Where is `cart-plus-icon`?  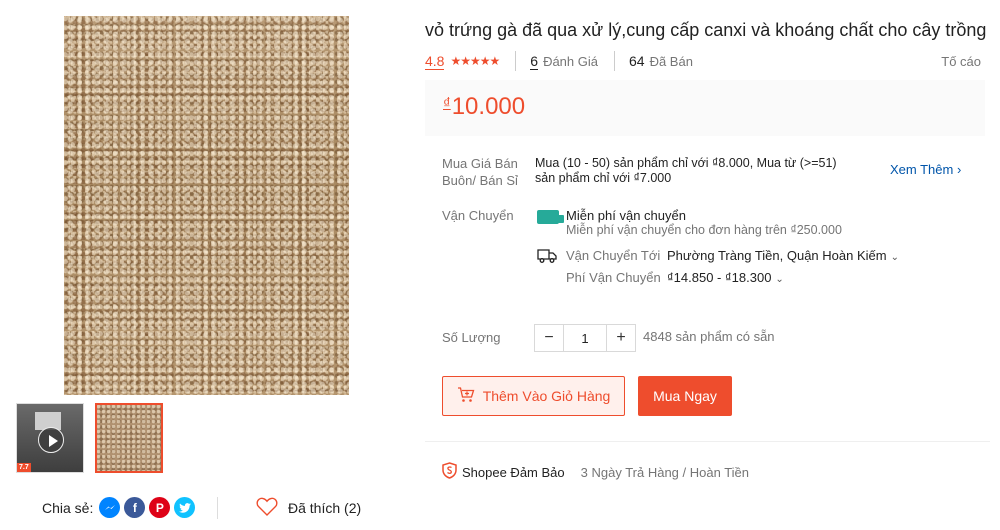 cart-plus-icon is located at coordinates (466, 396).